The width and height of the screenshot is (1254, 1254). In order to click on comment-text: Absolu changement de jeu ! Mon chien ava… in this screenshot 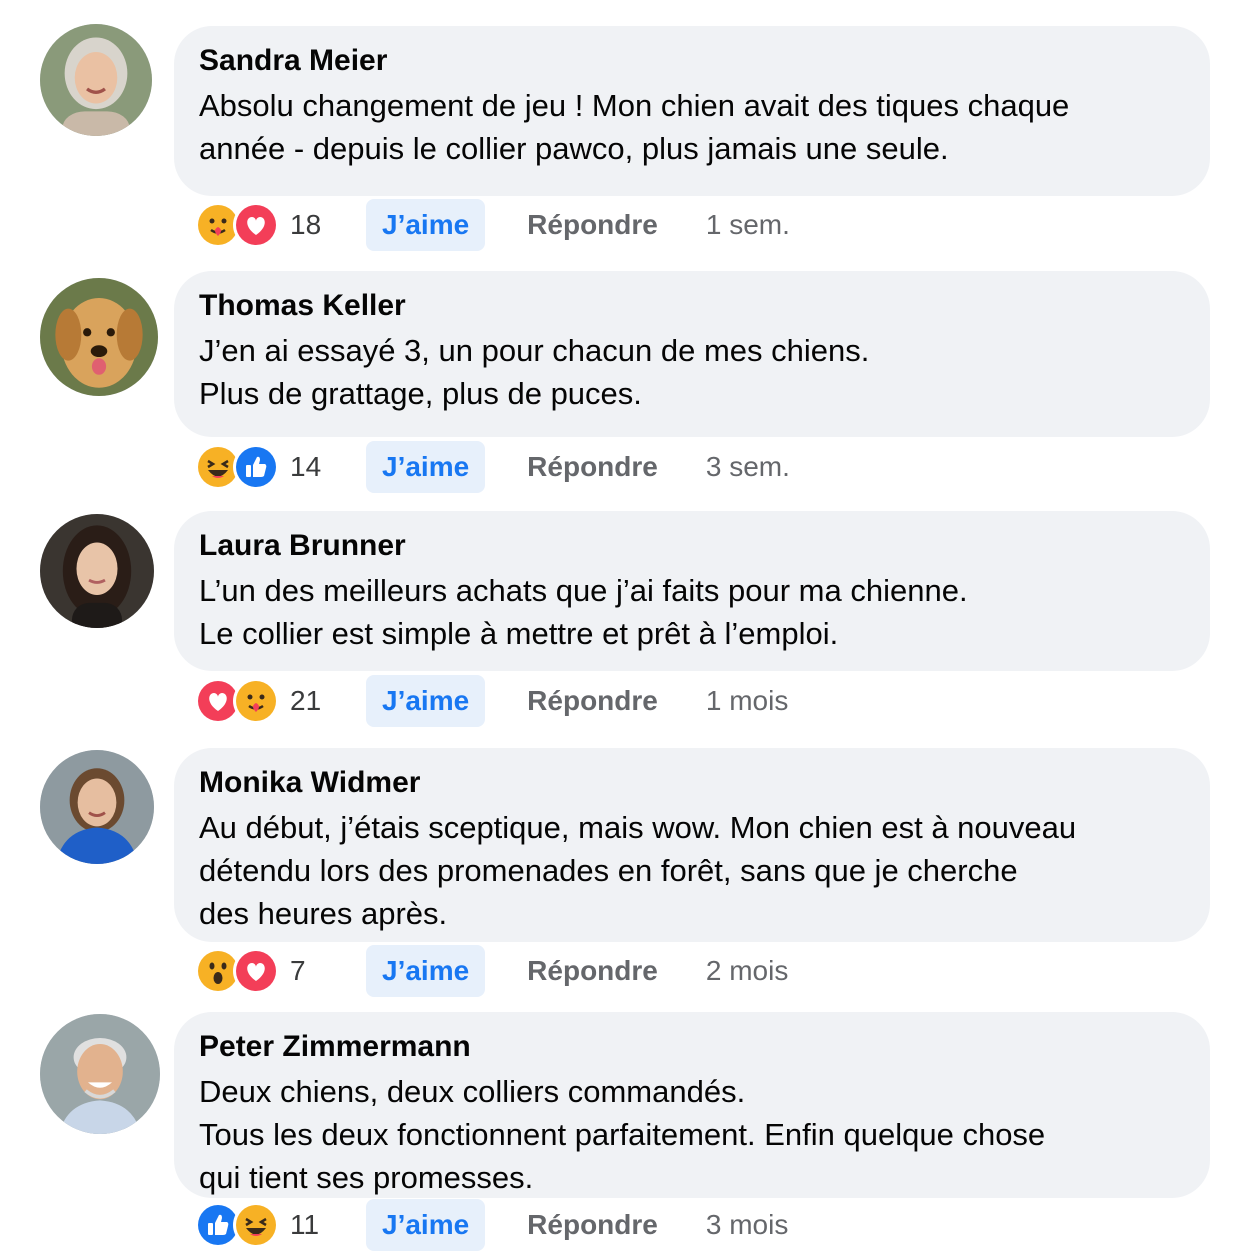, I will do `click(634, 127)`.